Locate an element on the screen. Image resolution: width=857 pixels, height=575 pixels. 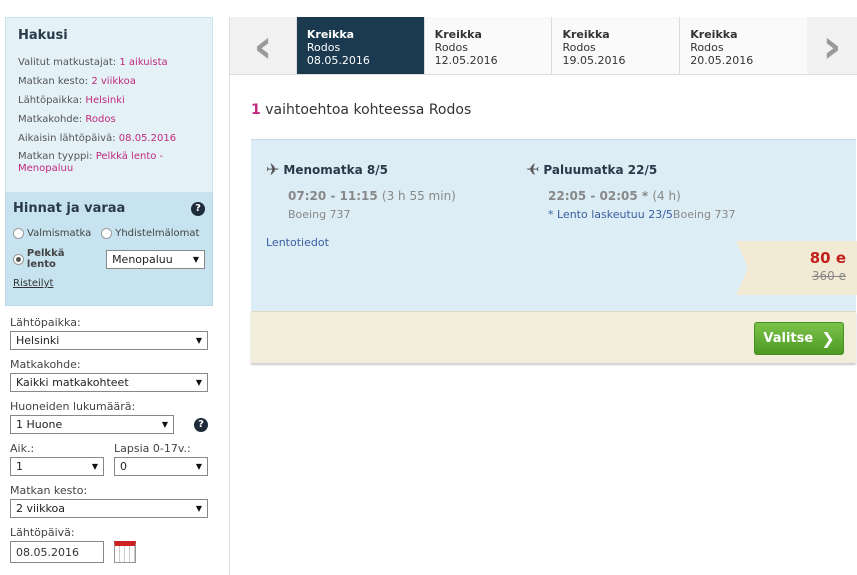
summary-title: Hakusi is located at coordinates (43, 35).